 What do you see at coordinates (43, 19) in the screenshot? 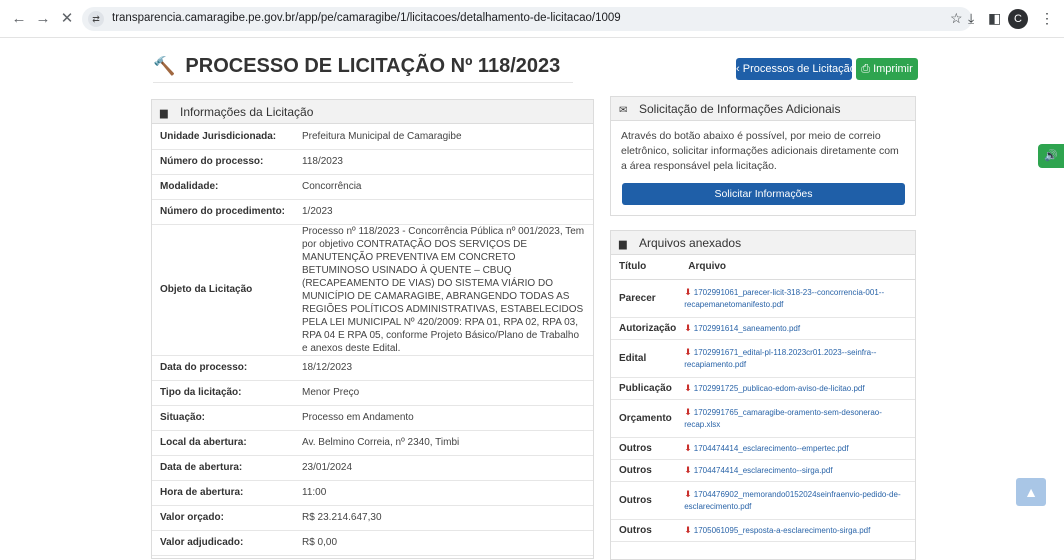
I see `forward-arrow-icon: →` at bounding box center [43, 19].